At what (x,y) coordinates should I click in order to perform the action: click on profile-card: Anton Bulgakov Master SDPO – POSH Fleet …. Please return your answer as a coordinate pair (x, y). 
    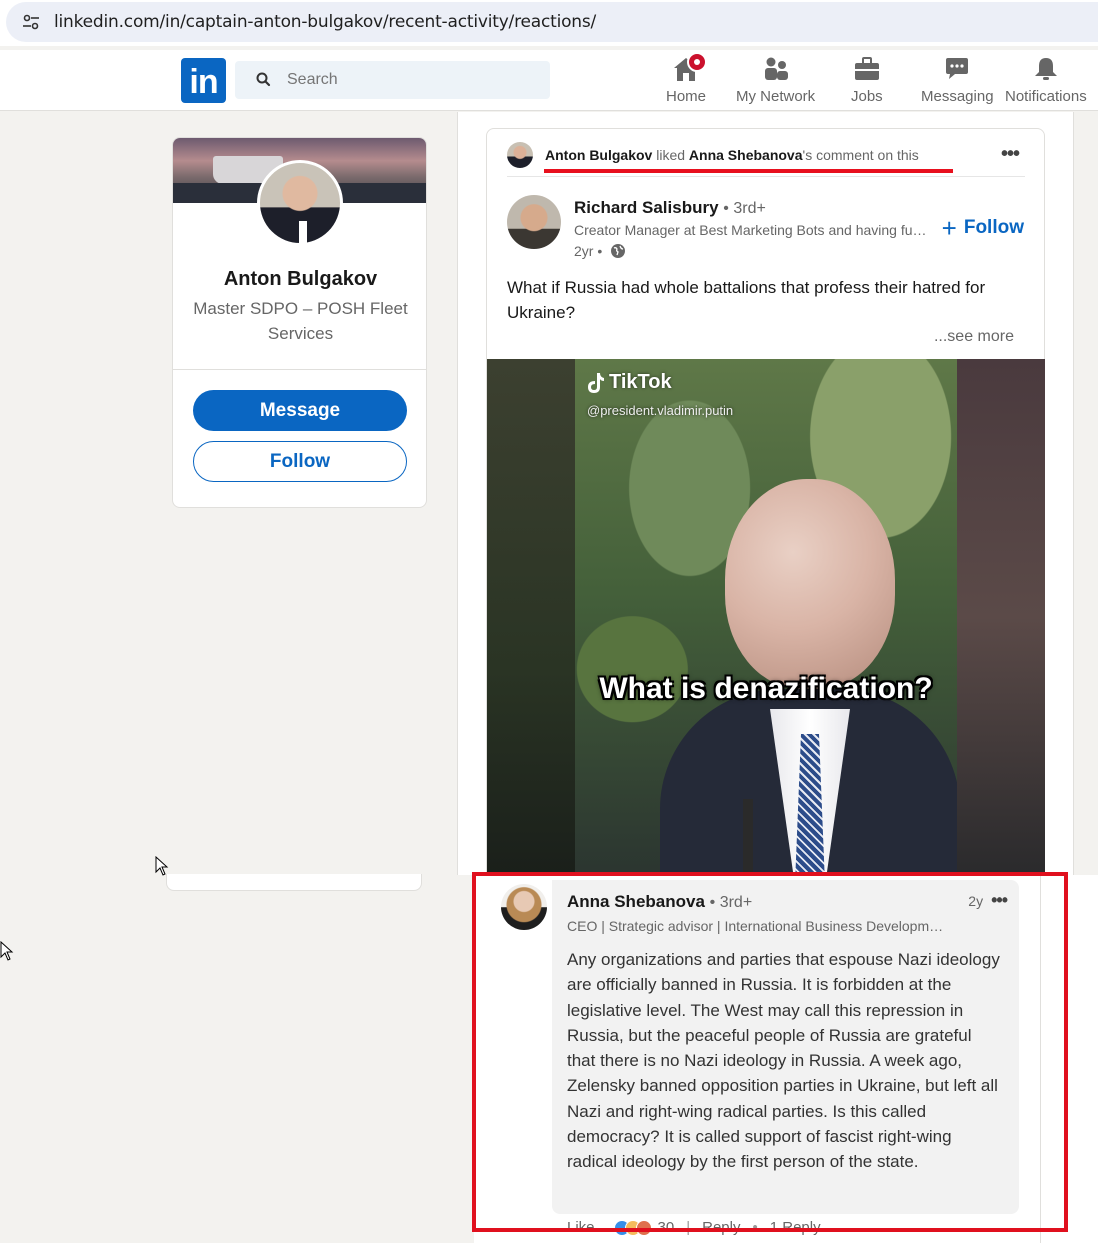
    Looking at the image, I should click on (299, 322).